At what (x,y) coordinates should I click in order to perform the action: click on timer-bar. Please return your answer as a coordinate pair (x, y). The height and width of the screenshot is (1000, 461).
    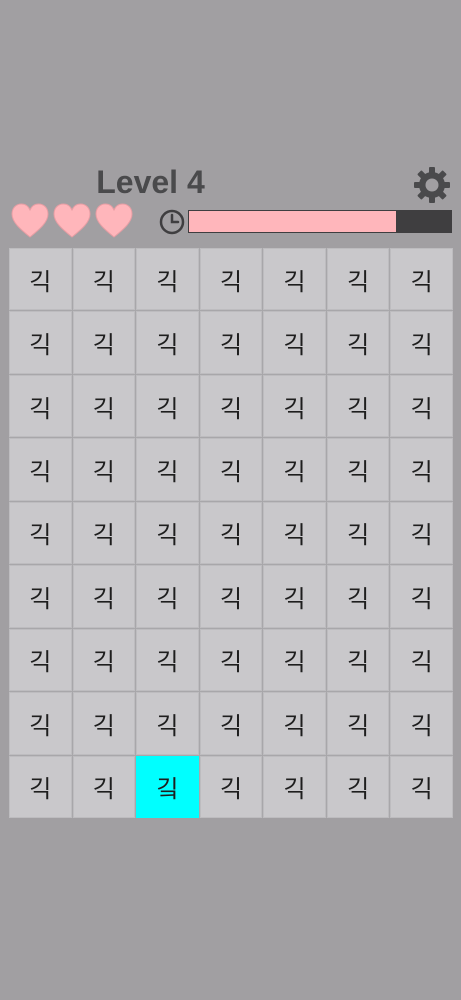
    Looking at the image, I should click on (320, 221).